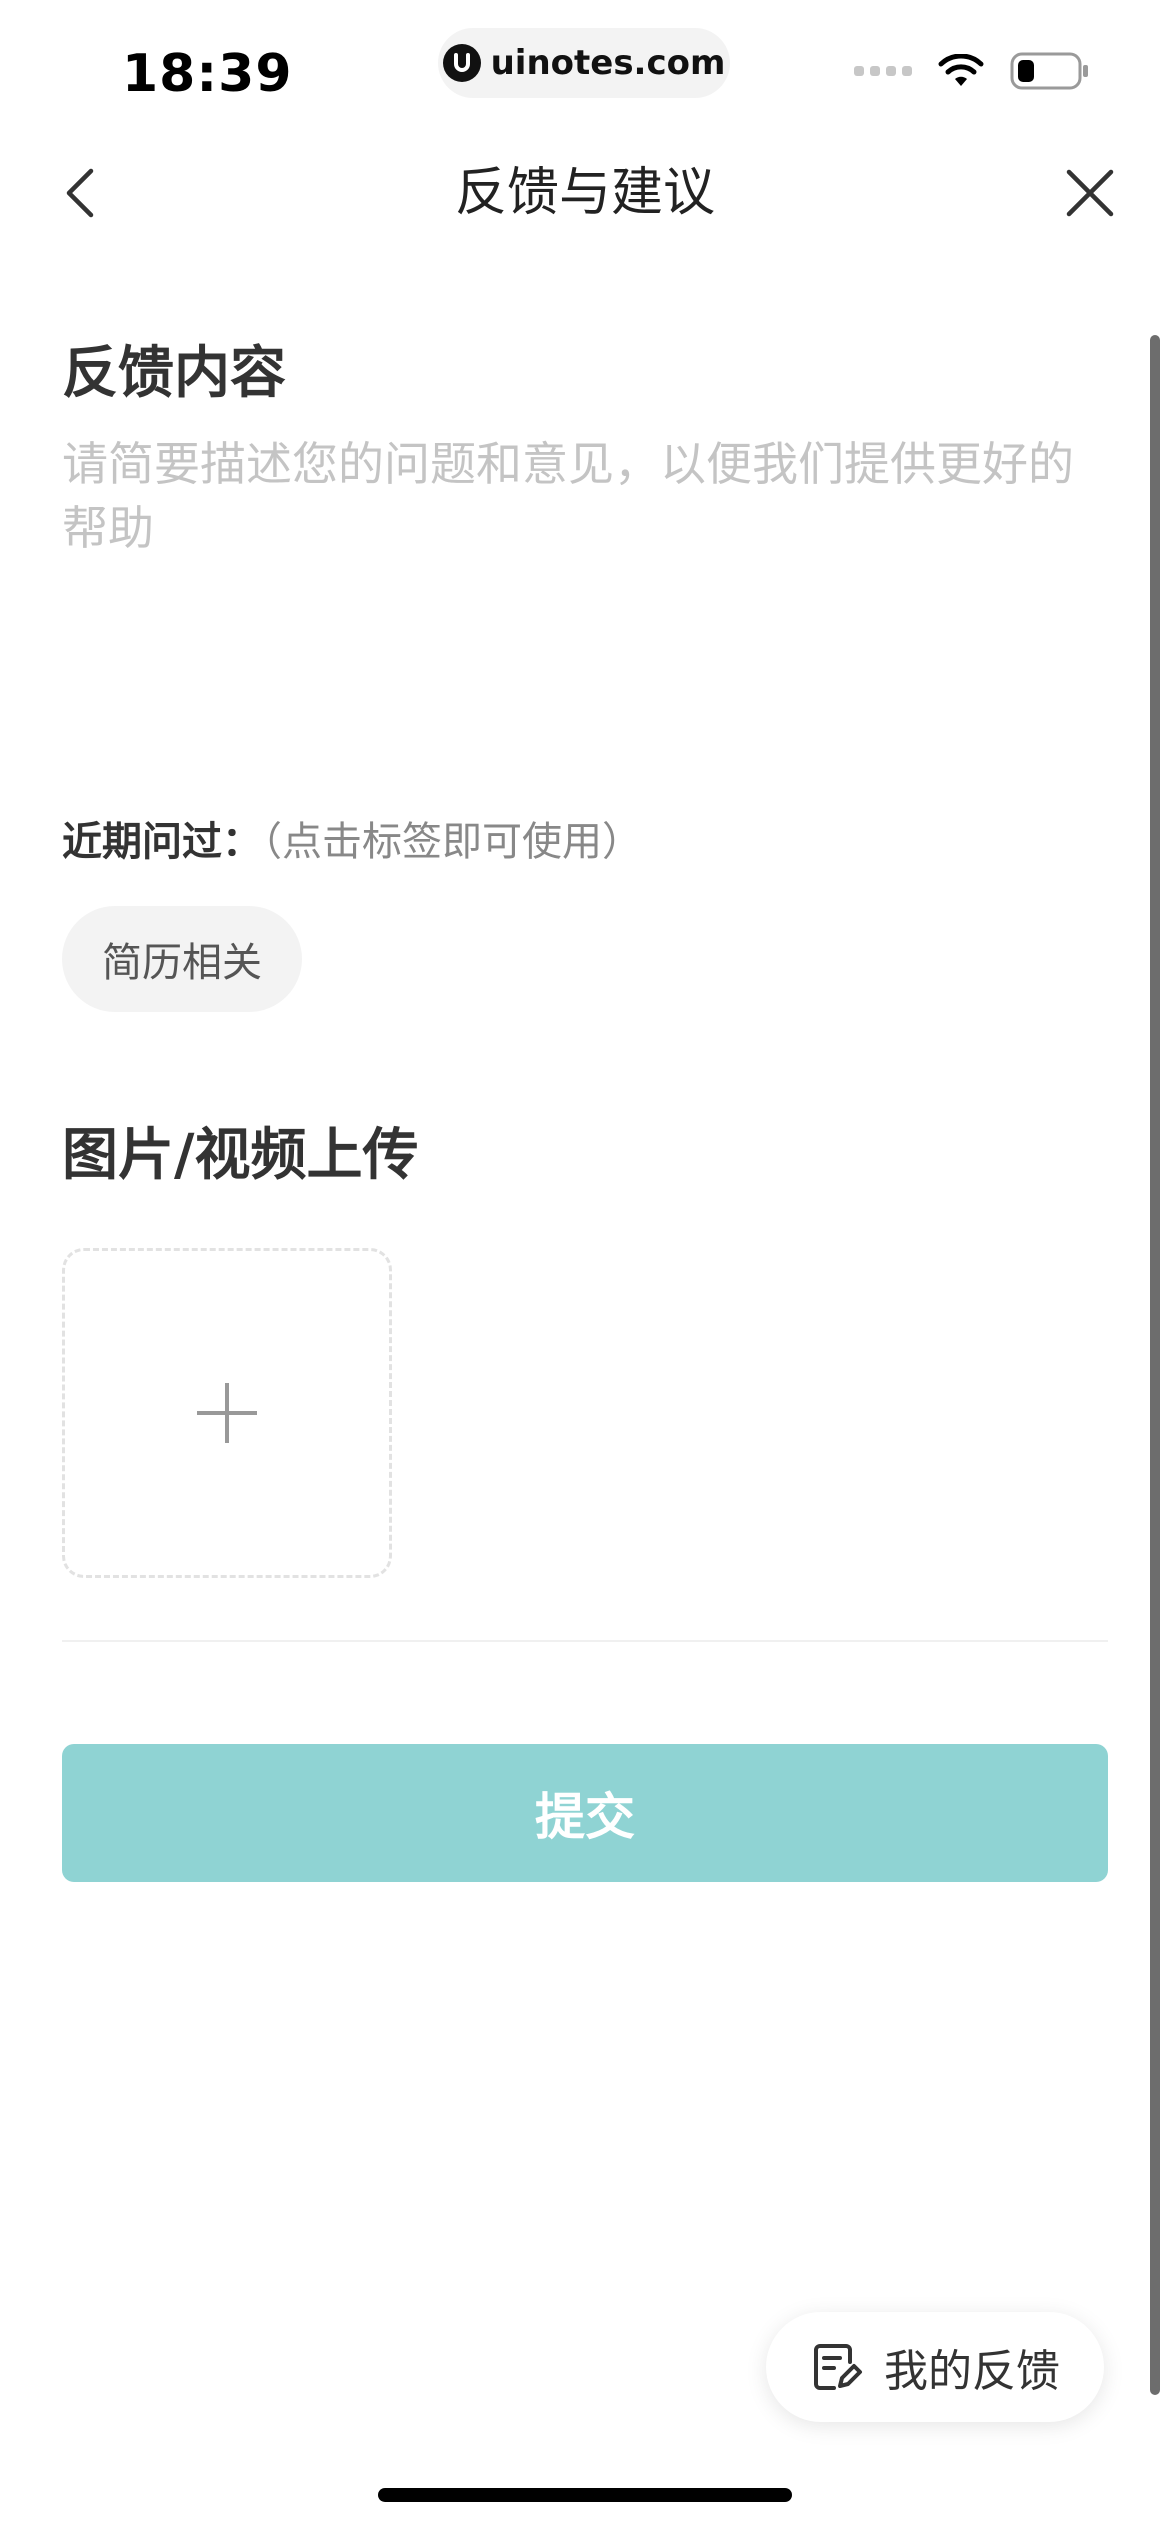  Describe the element at coordinates (1155, 1365) in the screenshot. I see `scrollbar` at that location.